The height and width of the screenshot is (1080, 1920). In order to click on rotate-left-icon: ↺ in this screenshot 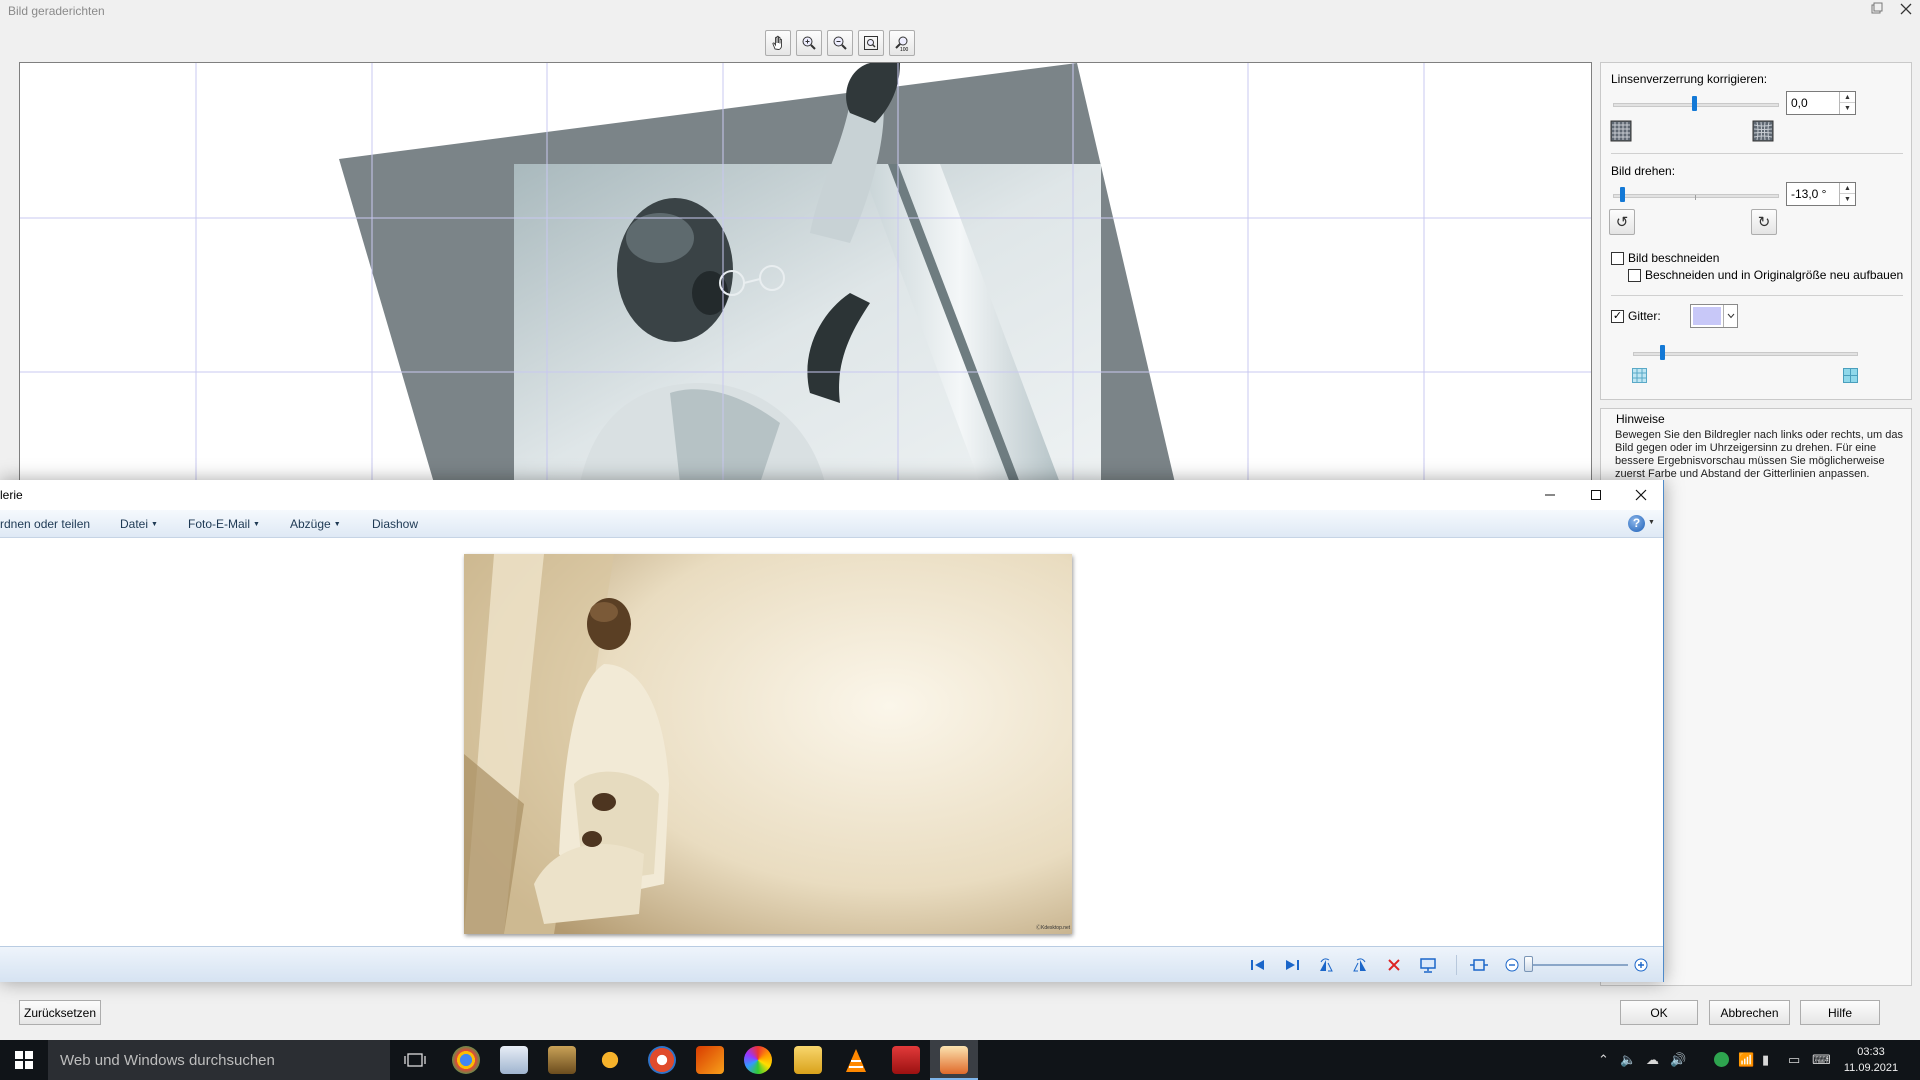, I will do `click(1622, 222)`.